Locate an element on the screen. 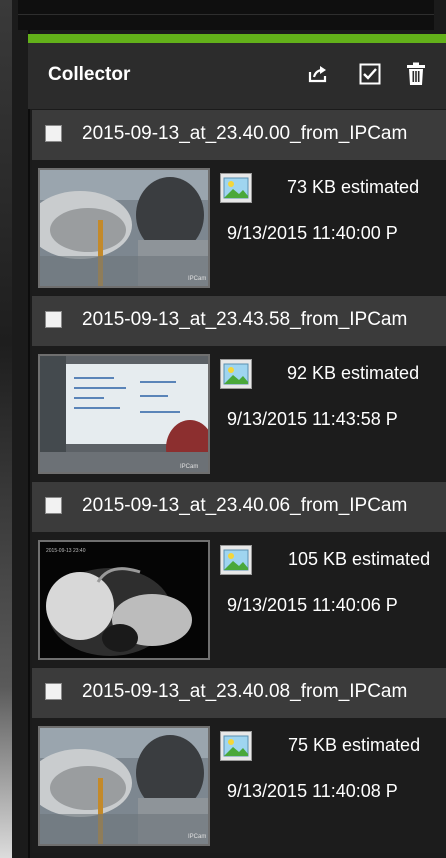  export-icon is located at coordinates (317, 74).